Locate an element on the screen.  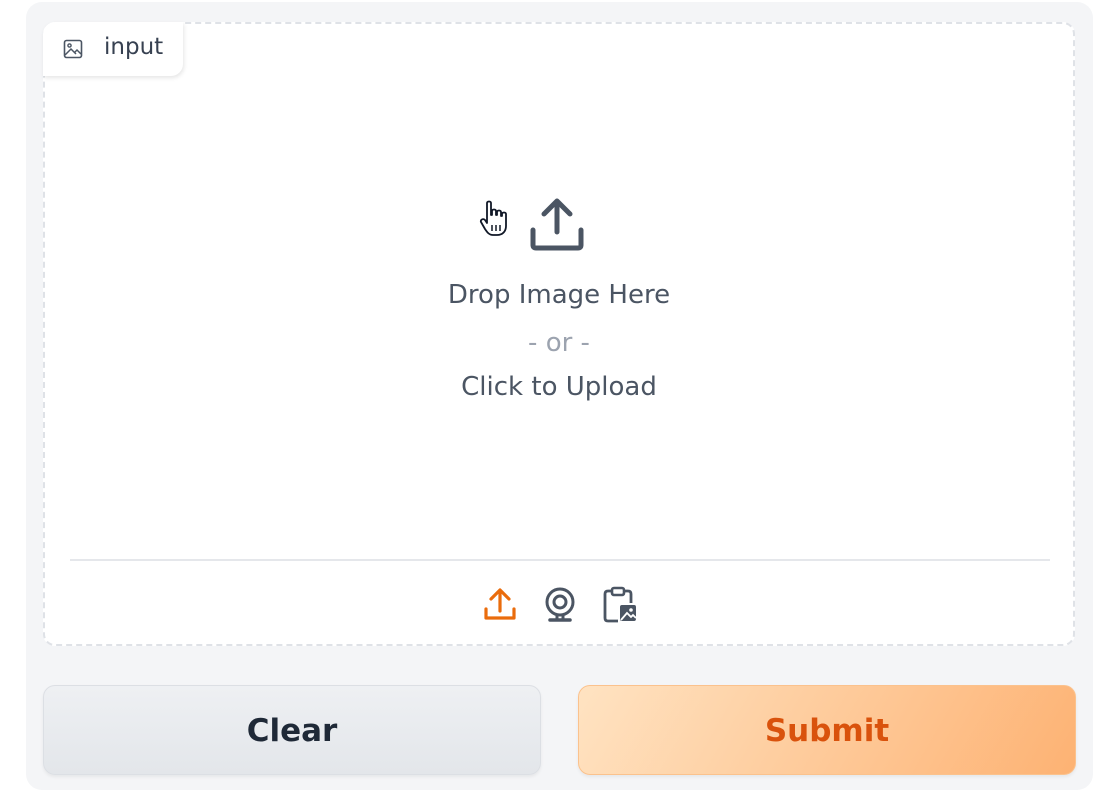
block-label: input is located at coordinates (113, 49).